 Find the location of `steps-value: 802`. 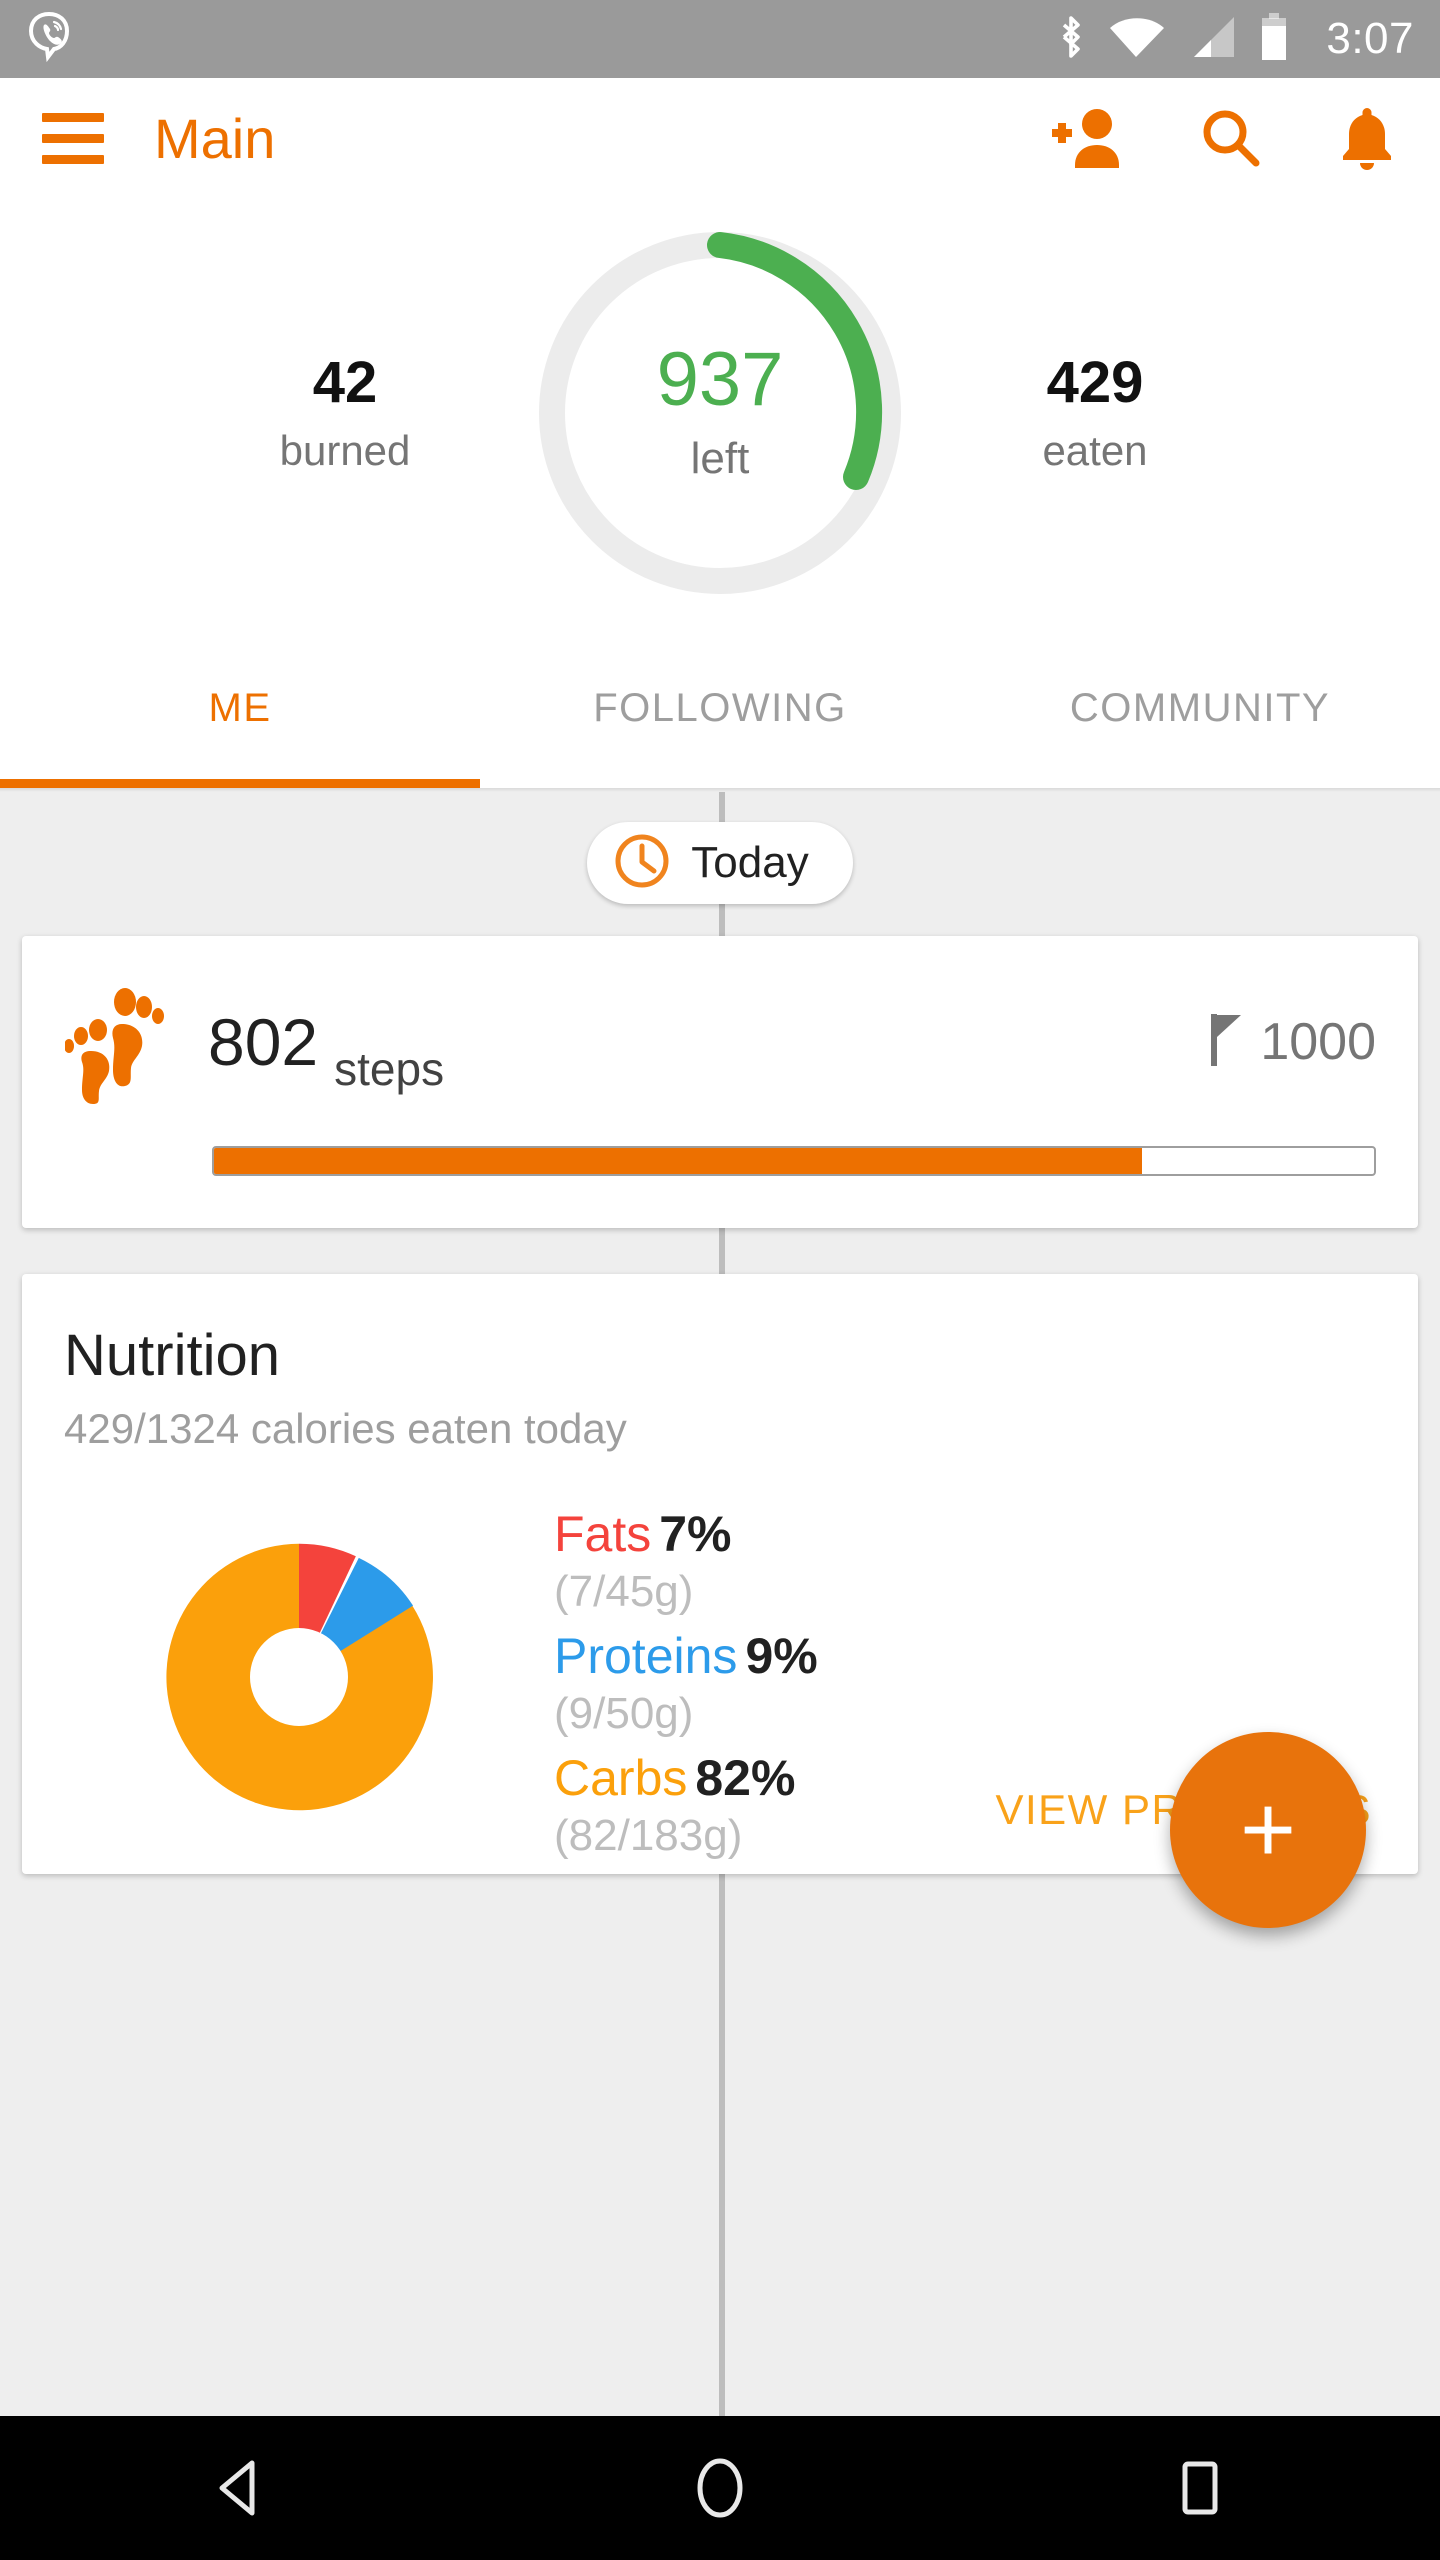

steps-value: 802 is located at coordinates (263, 1042).